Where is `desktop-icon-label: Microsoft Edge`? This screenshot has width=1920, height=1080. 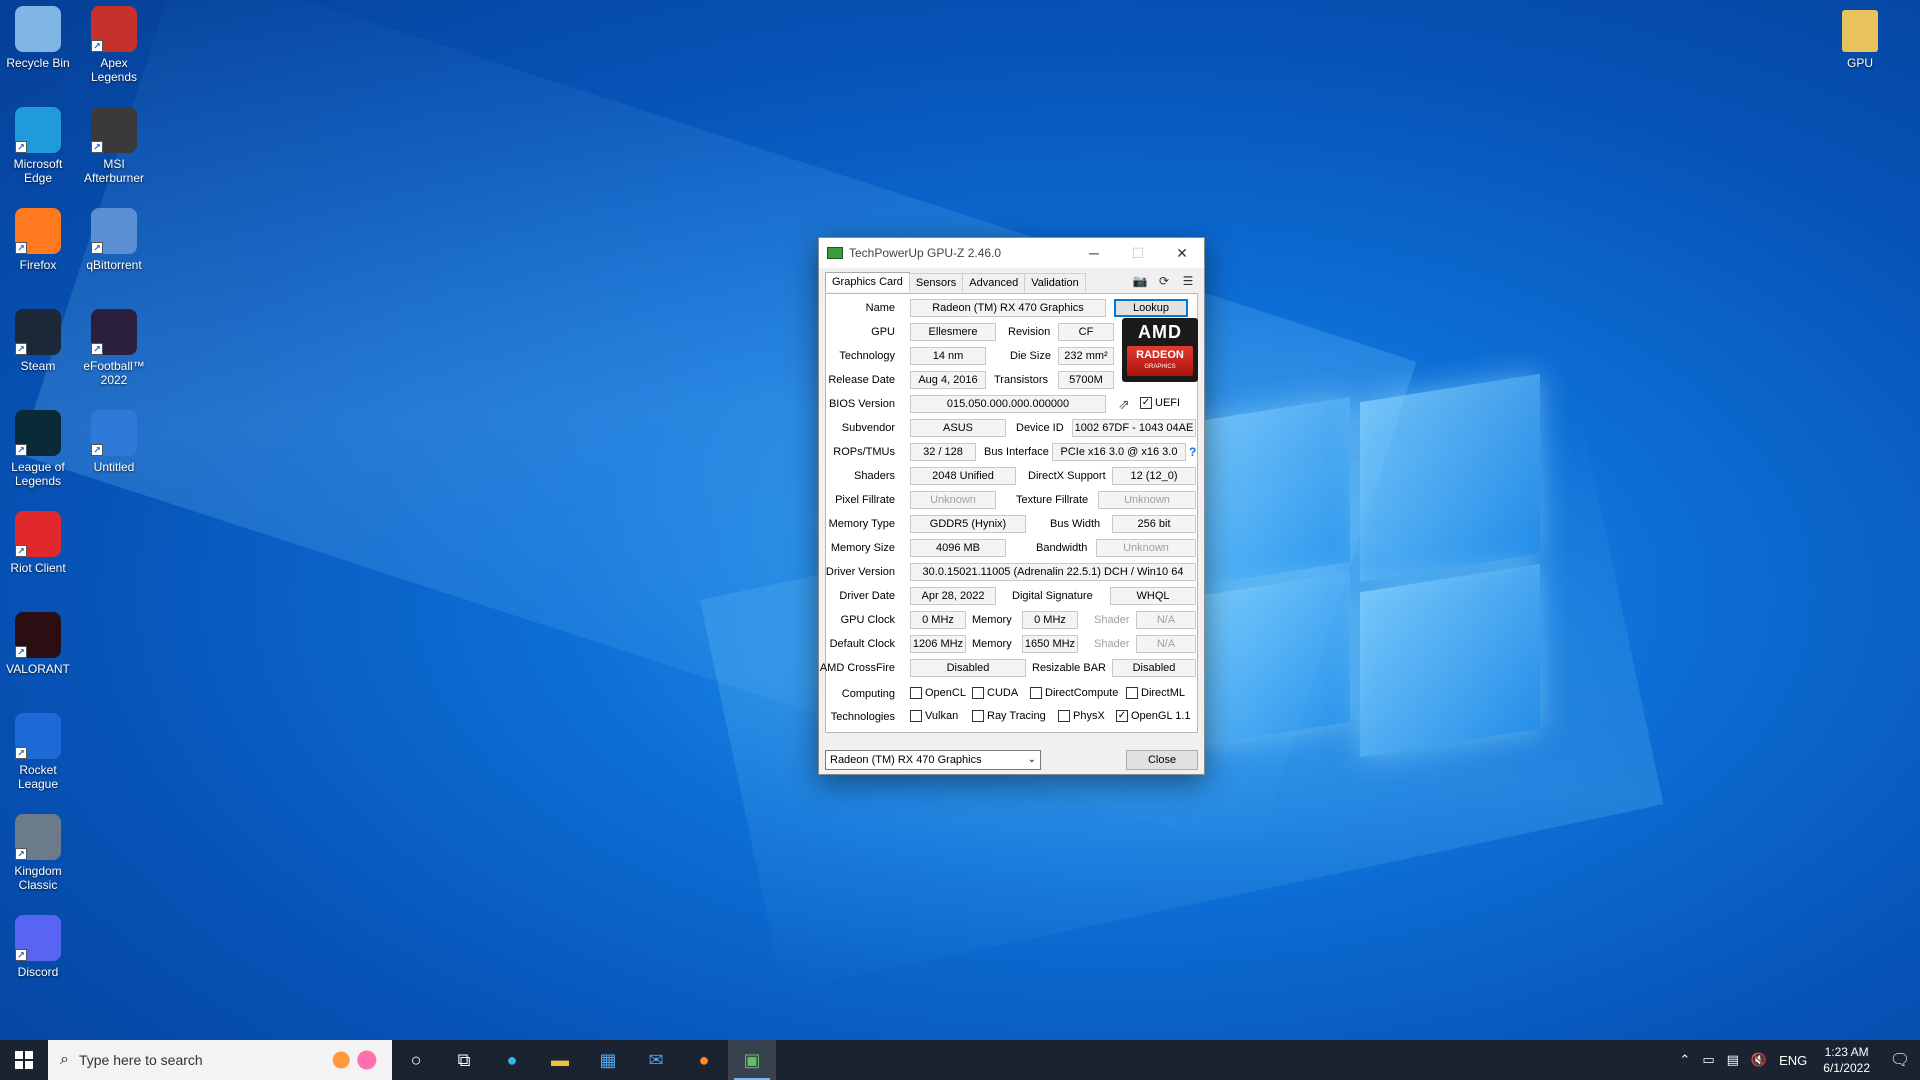
desktop-icon-label: Microsoft Edge is located at coordinates (38, 171).